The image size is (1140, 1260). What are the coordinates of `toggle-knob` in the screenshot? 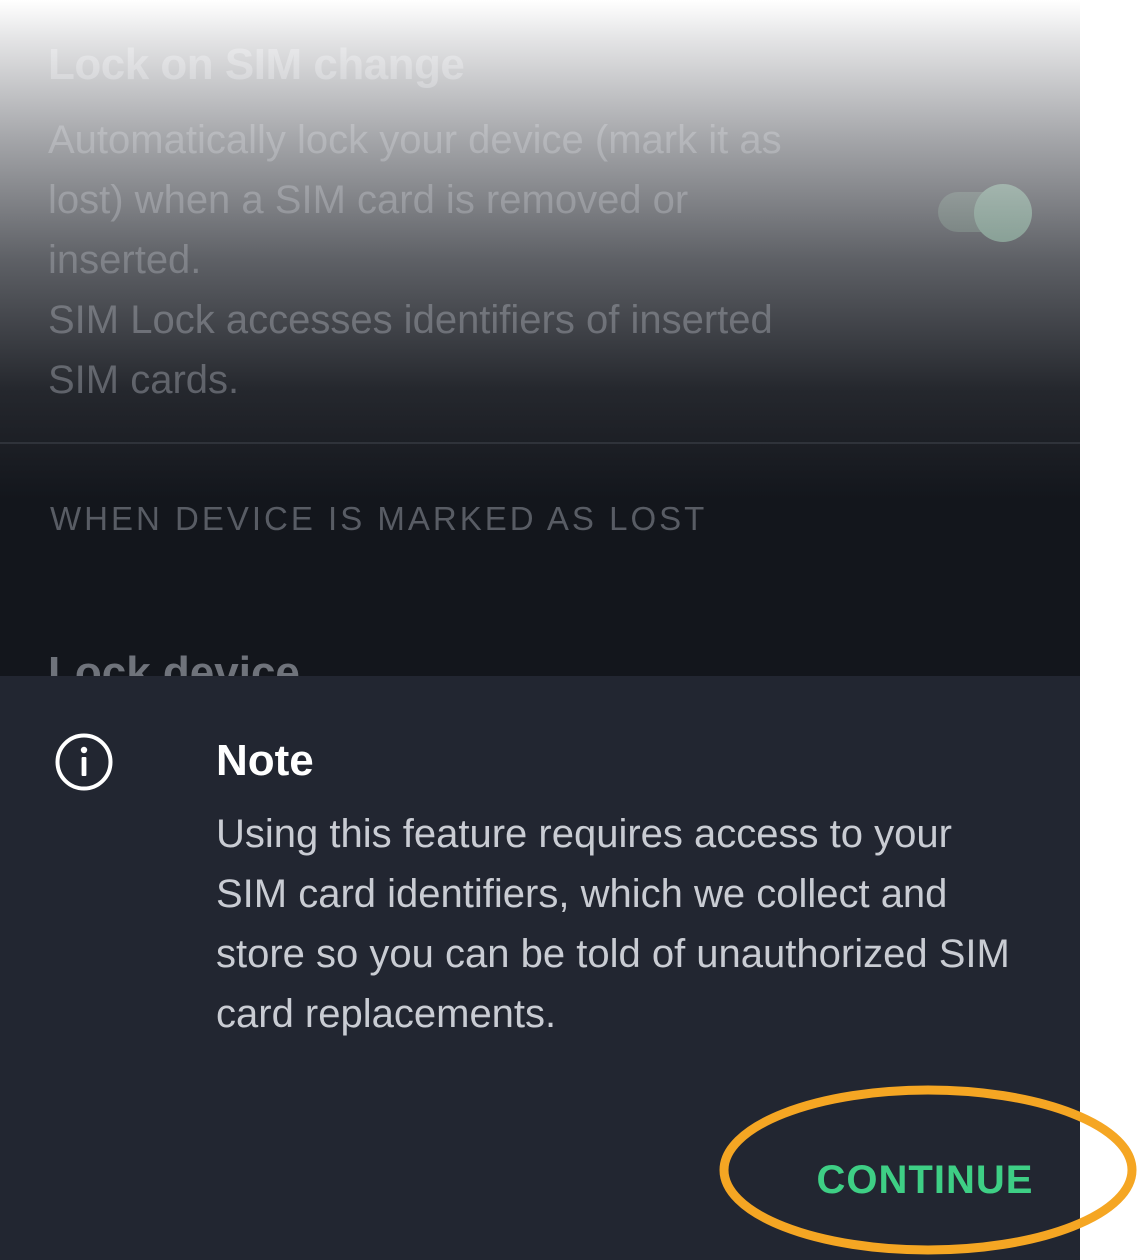 It's located at (1003, 213).